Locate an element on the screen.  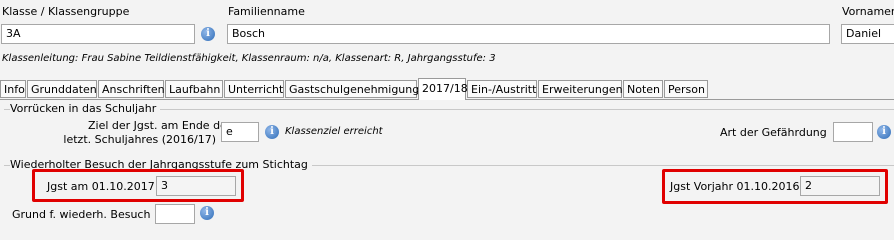
ziel-label-line1: Ziel der Jgst. am Ende des is located at coordinates (160, 125).